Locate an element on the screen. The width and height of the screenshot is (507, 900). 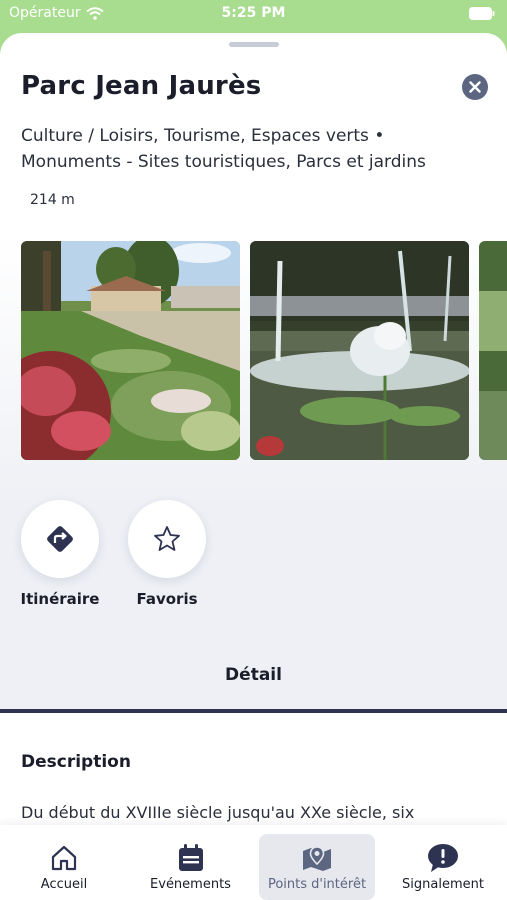
tab-evenements-label: Evénements is located at coordinates (190, 884).